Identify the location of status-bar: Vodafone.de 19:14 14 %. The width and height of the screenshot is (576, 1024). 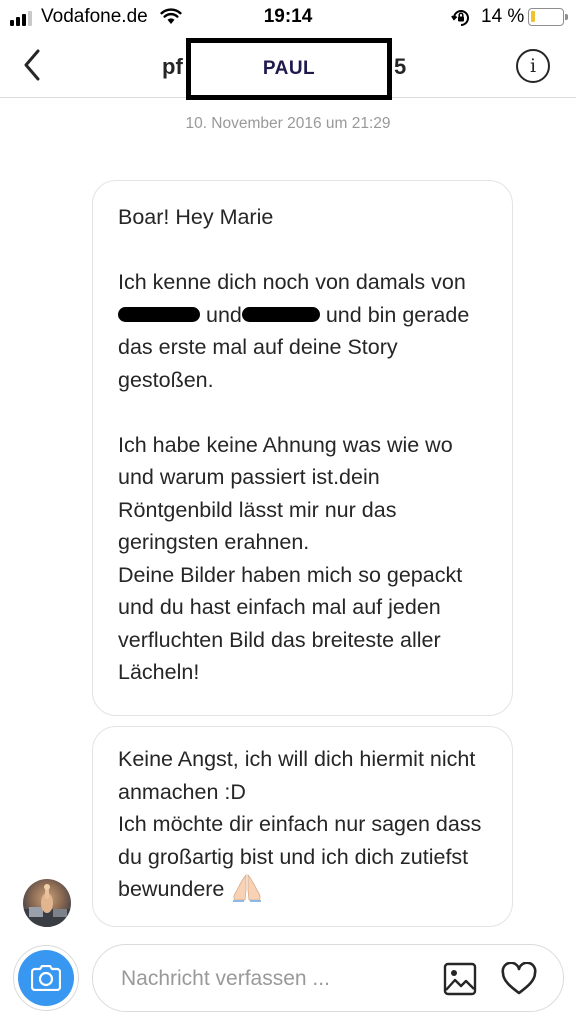
(288, 17).